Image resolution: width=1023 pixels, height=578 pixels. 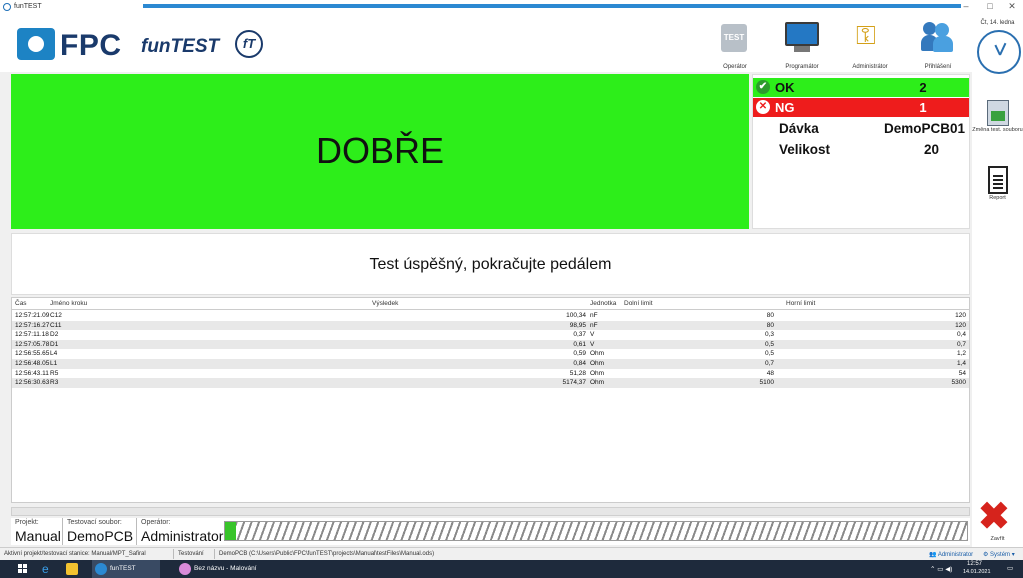 What do you see at coordinates (997, 522) in the screenshot?
I see `close-app-button: ✖ Zavřít` at bounding box center [997, 522].